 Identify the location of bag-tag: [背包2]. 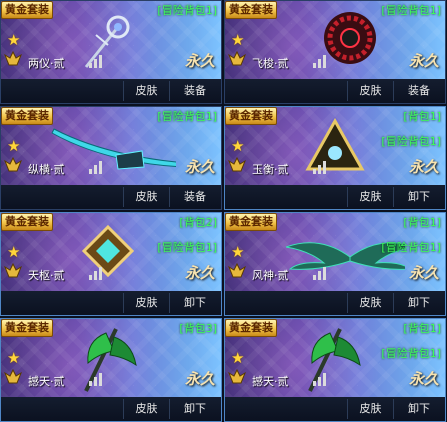
(198, 222).